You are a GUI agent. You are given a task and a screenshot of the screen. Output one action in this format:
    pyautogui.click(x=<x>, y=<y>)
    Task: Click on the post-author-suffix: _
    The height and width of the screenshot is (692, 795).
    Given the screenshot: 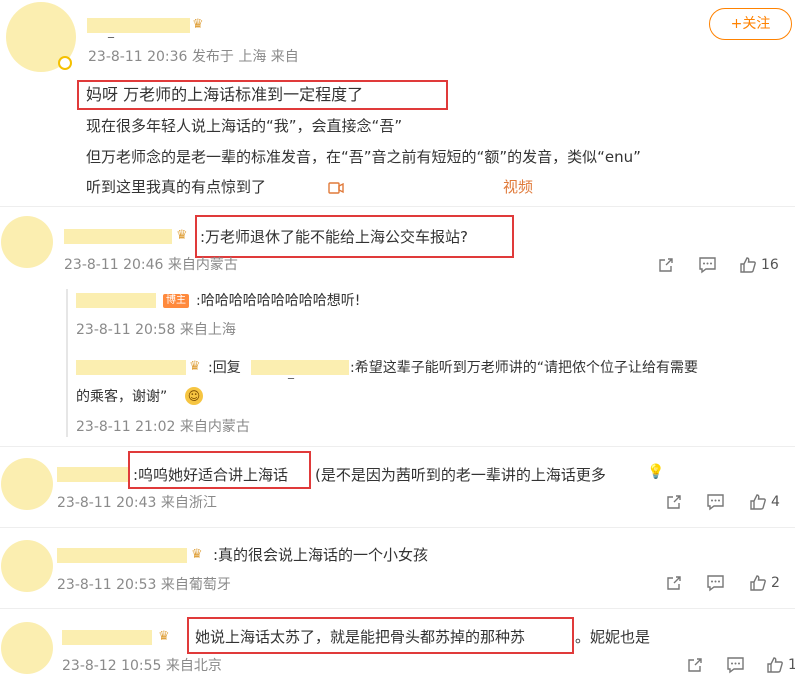 What is the action you would take?
    pyautogui.click(x=111, y=31)
    